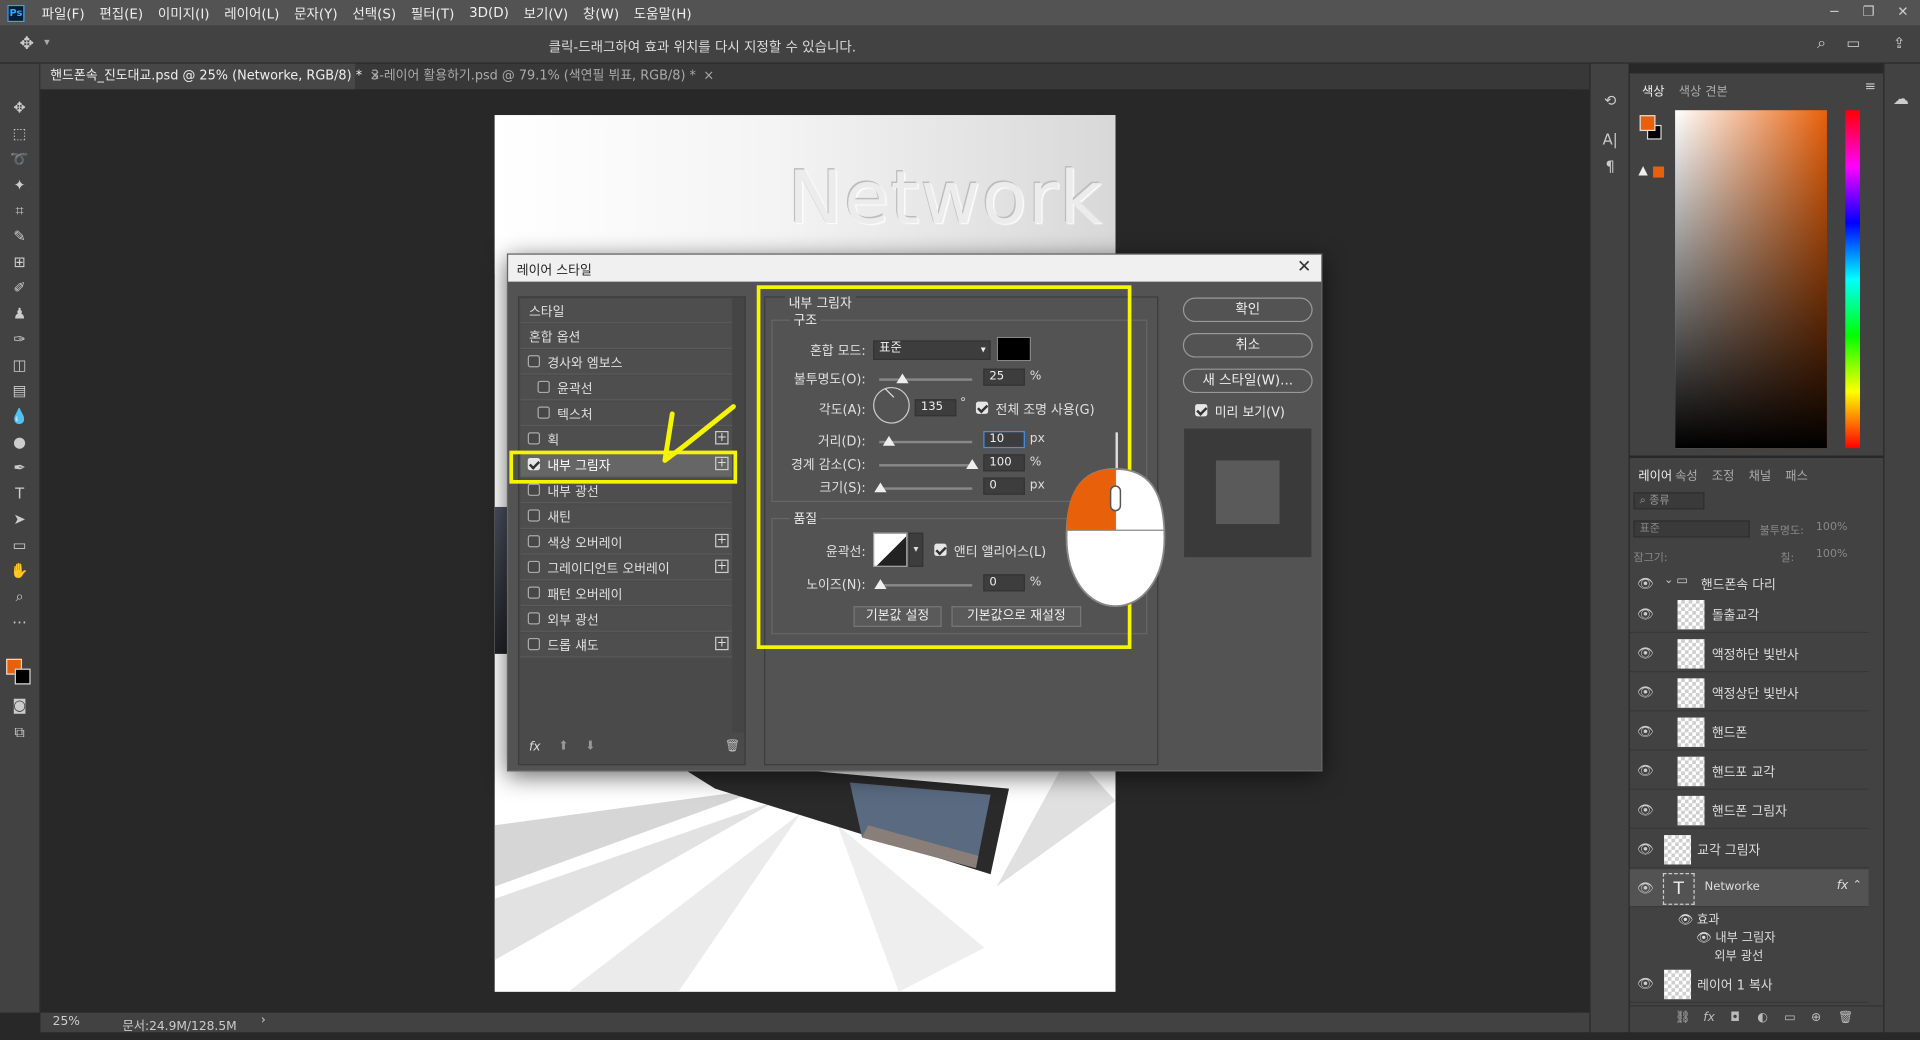  Describe the element at coordinates (20, 314) in the screenshot. I see `stamp-icon: ♟` at that location.